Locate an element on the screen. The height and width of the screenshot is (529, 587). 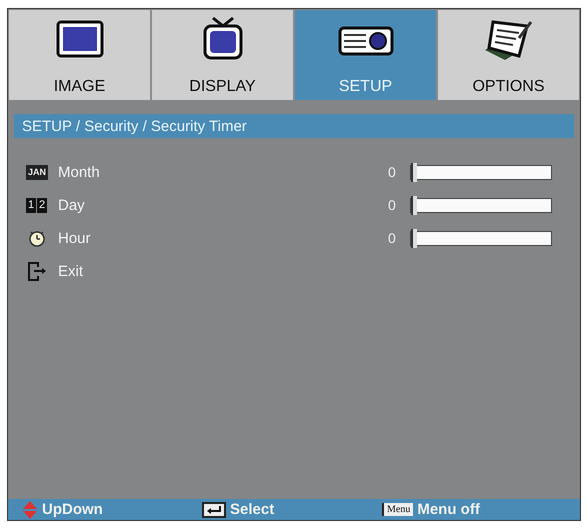
menu-tab: IMAGE is located at coordinates (79, 55).